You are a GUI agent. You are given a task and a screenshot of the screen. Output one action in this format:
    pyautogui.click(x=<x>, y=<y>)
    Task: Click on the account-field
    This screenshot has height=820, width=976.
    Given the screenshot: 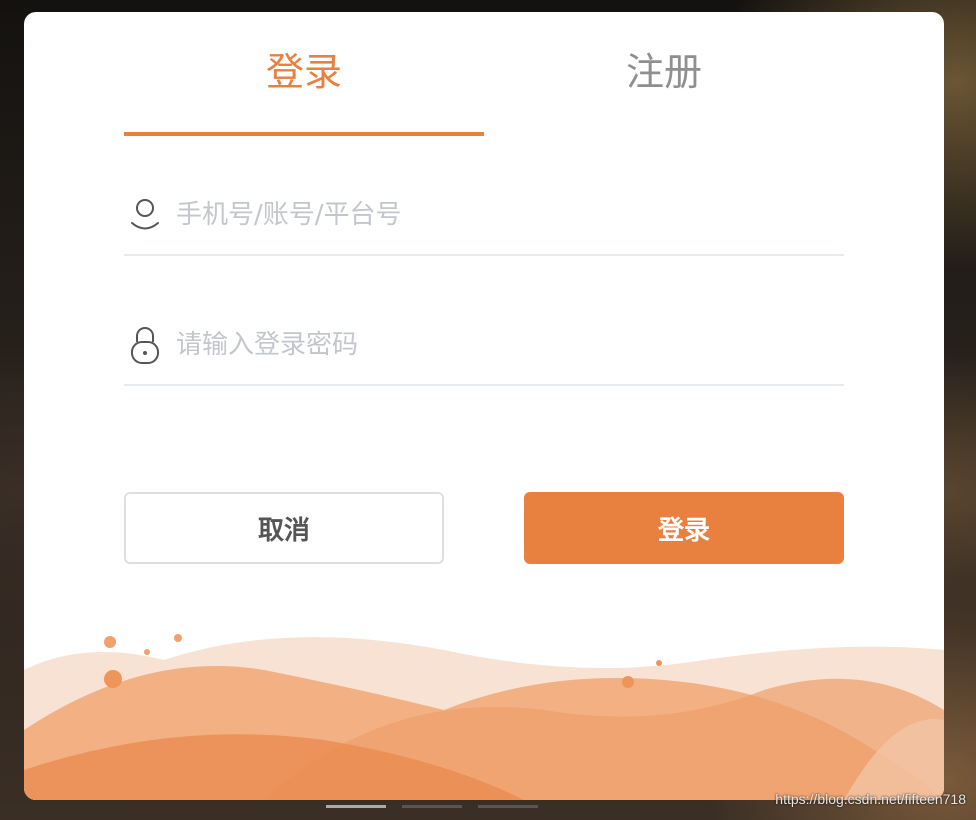 What is the action you would take?
    pyautogui.click(x=484, y=220)
    